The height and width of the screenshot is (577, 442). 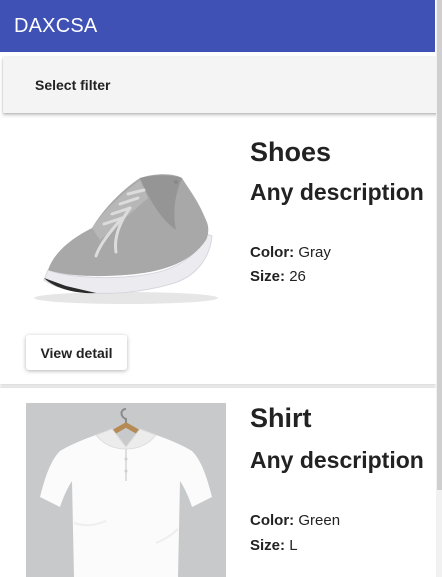 I want to click on product-title: Shoes, so click(x=291, y=152).